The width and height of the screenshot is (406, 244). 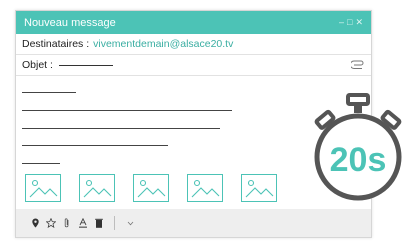 I want to click on subject-row: Objet :, so click(x=193, y=65).